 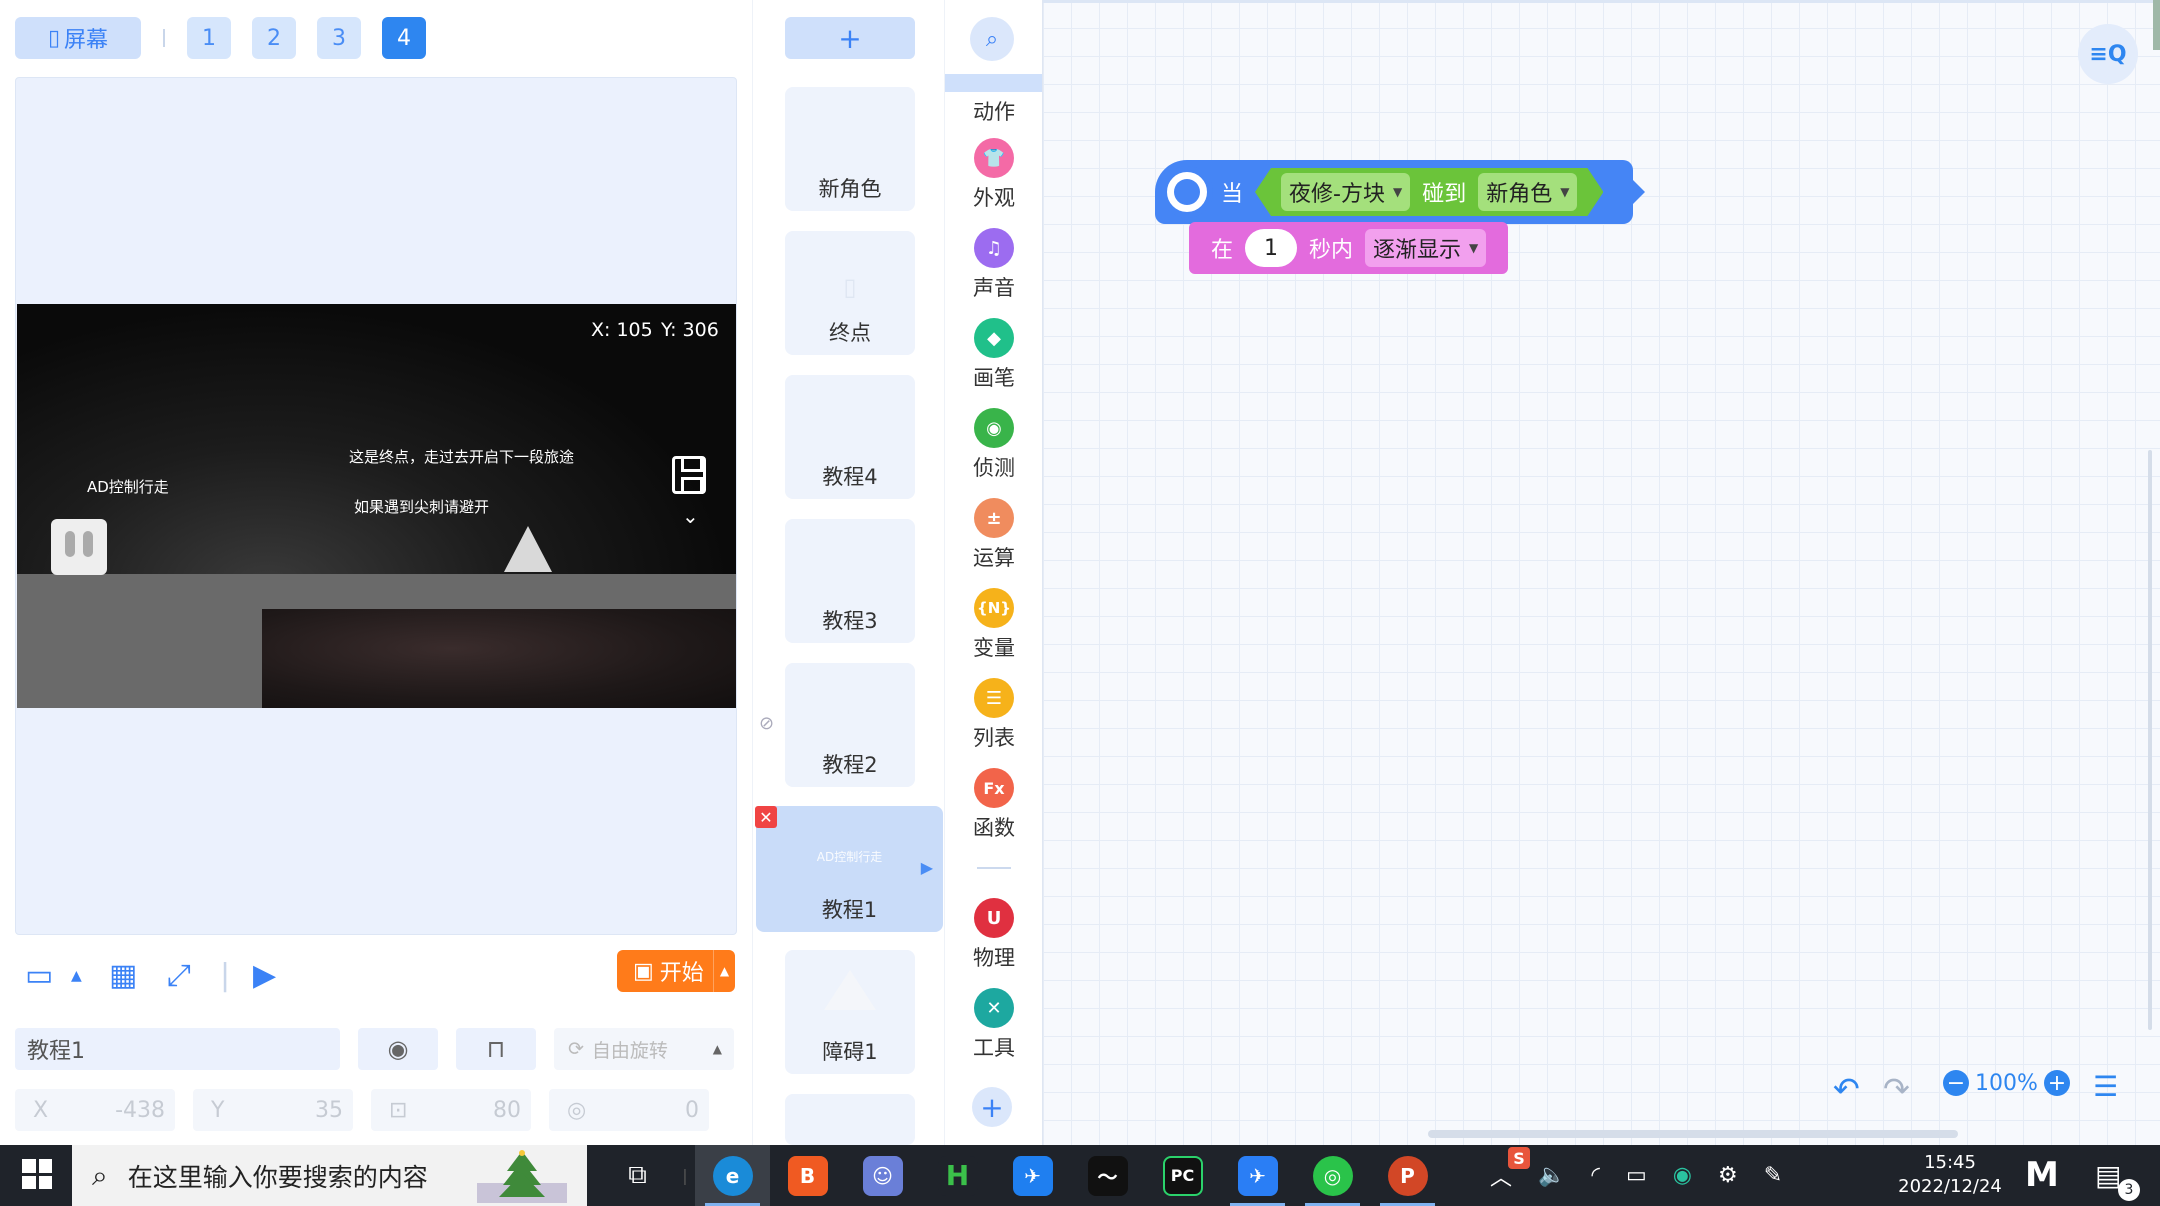 What do you see at coordinates (644, 1049) in the screenshot?
I see `rotation-mode-select: ⟳ 自由旋转 ▲` at bounding box center [644, 1049].